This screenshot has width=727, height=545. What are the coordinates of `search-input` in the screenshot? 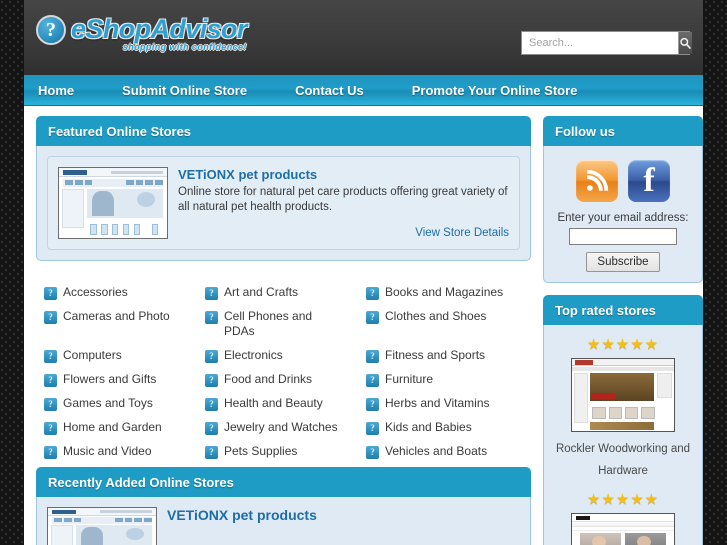 It's located at (600, 43).